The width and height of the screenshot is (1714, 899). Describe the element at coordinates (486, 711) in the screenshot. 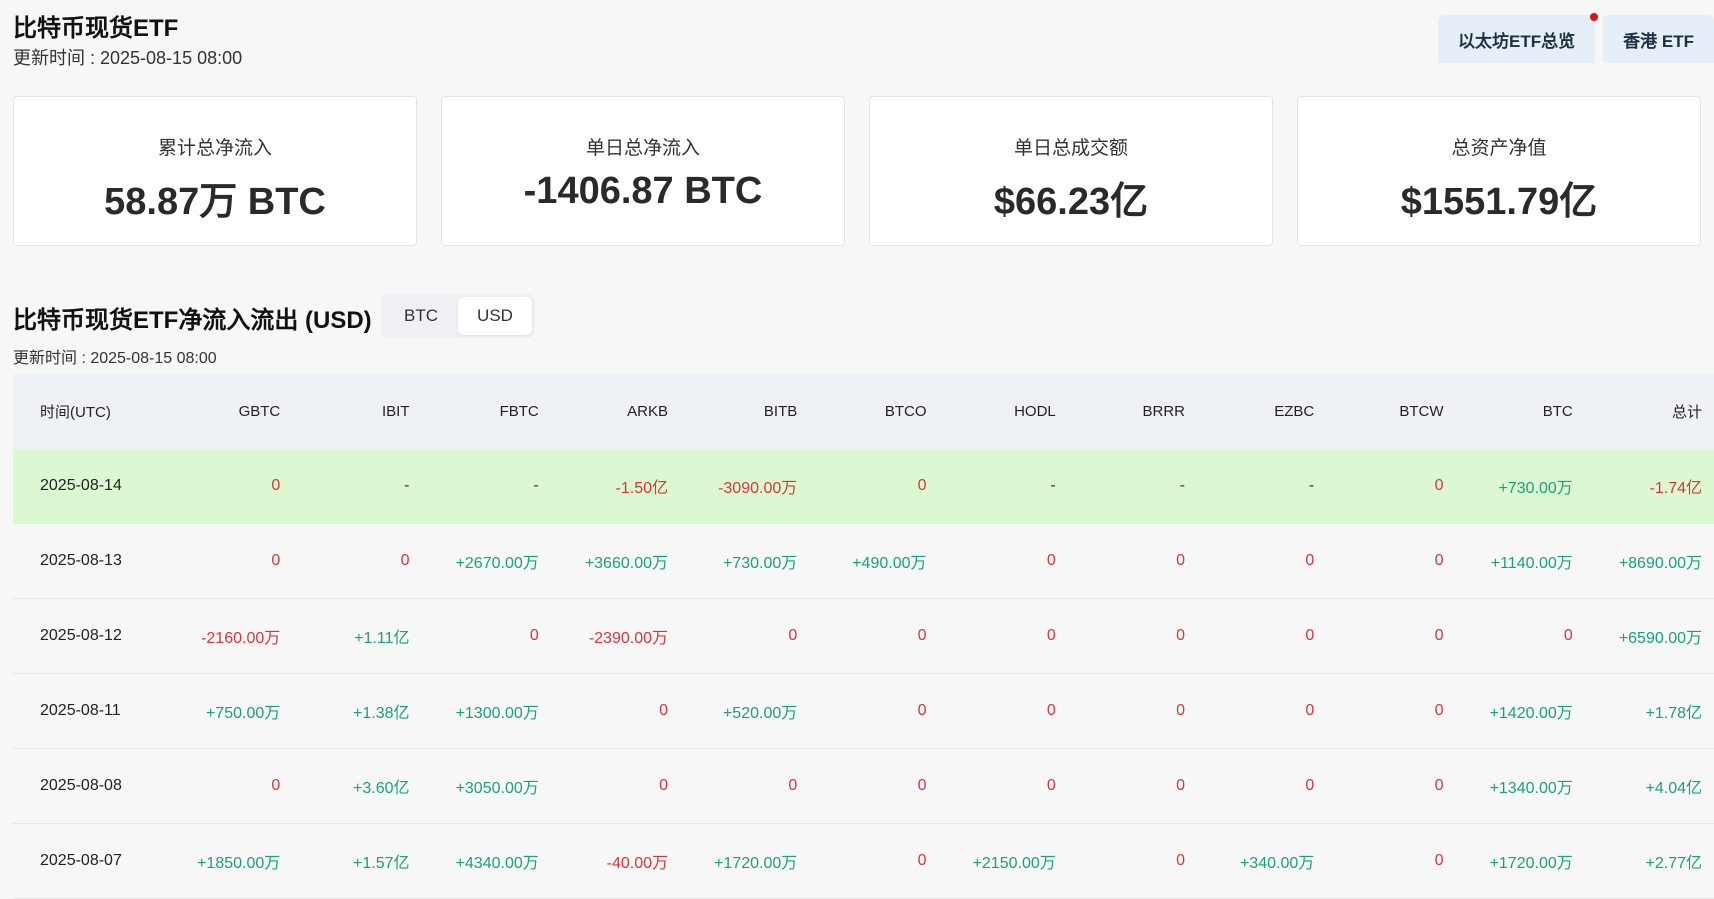

I see `table-cell: +1300.00万` at that location.